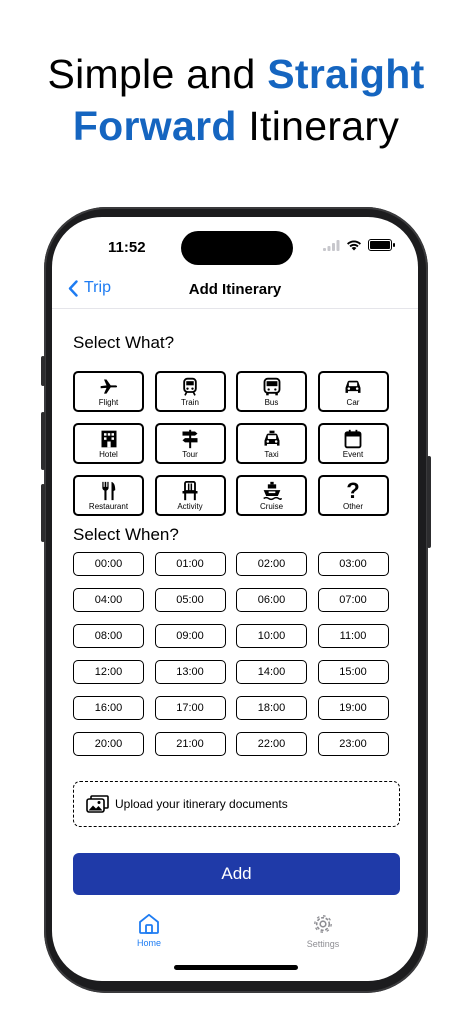  What do you see at coordinates (108, 386) in the screenshot?
I see `airplane-icon` at bounding box center [108, 386].